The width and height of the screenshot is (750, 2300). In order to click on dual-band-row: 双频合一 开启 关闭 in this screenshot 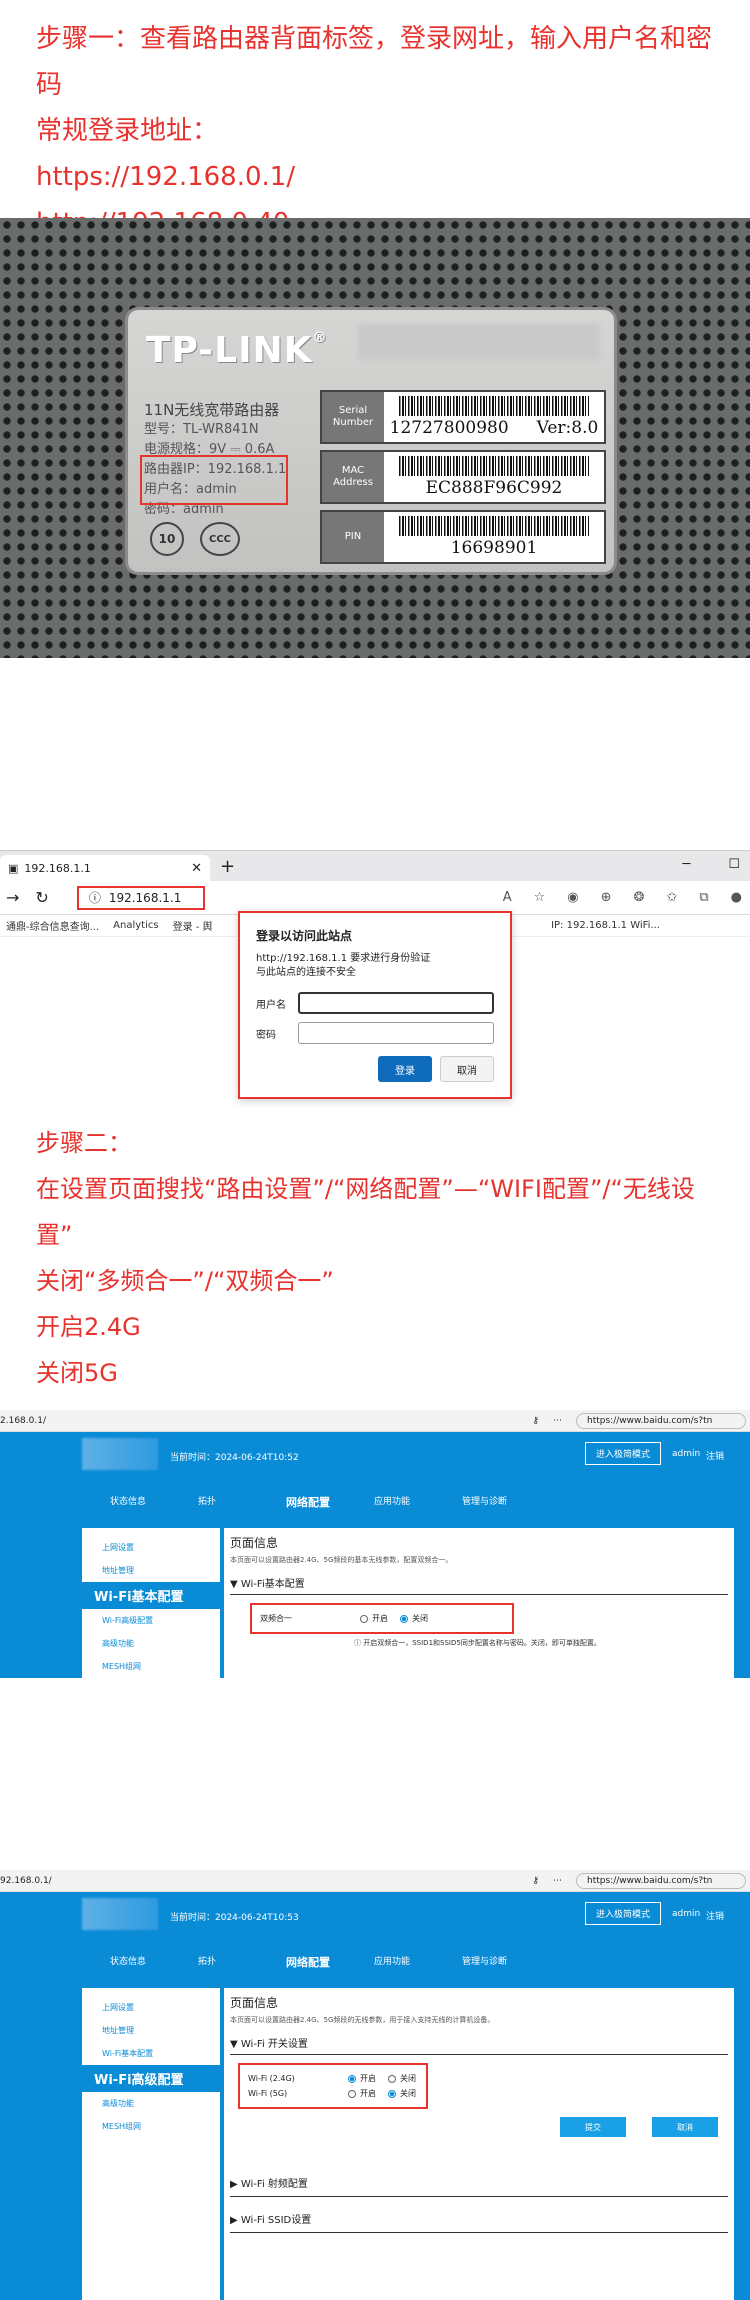, I will do `click(344, 1618)`.